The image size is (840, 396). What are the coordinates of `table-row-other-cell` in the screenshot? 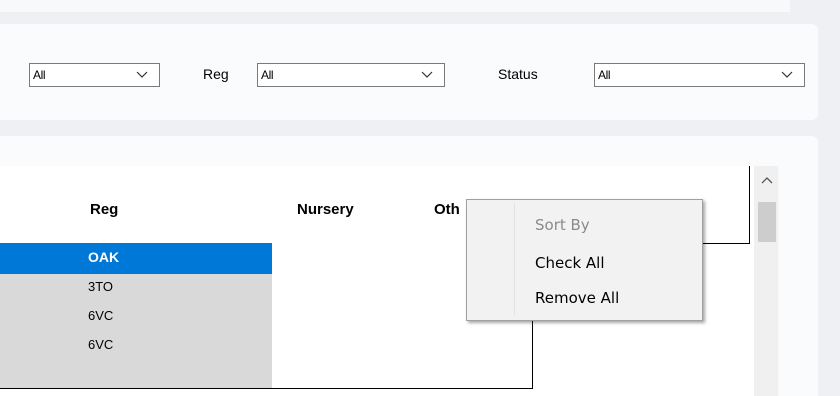 It's located at (467, 360).